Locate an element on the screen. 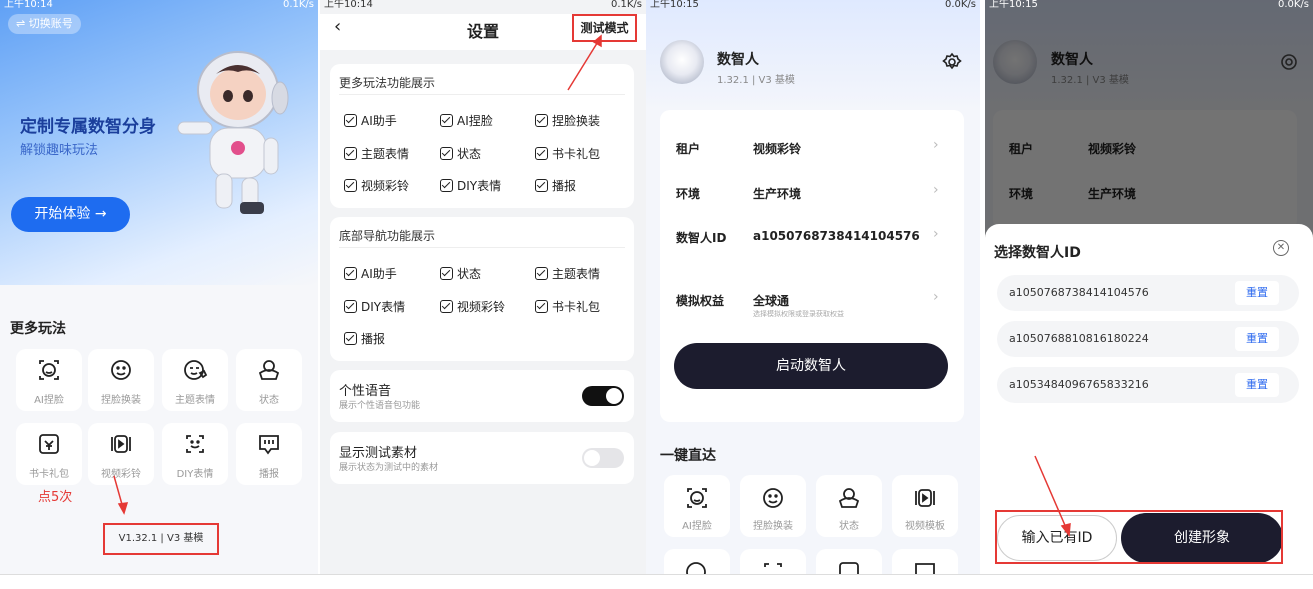  id-row: a1053484096765833216 重置 is located at coordinates (1148, 385).